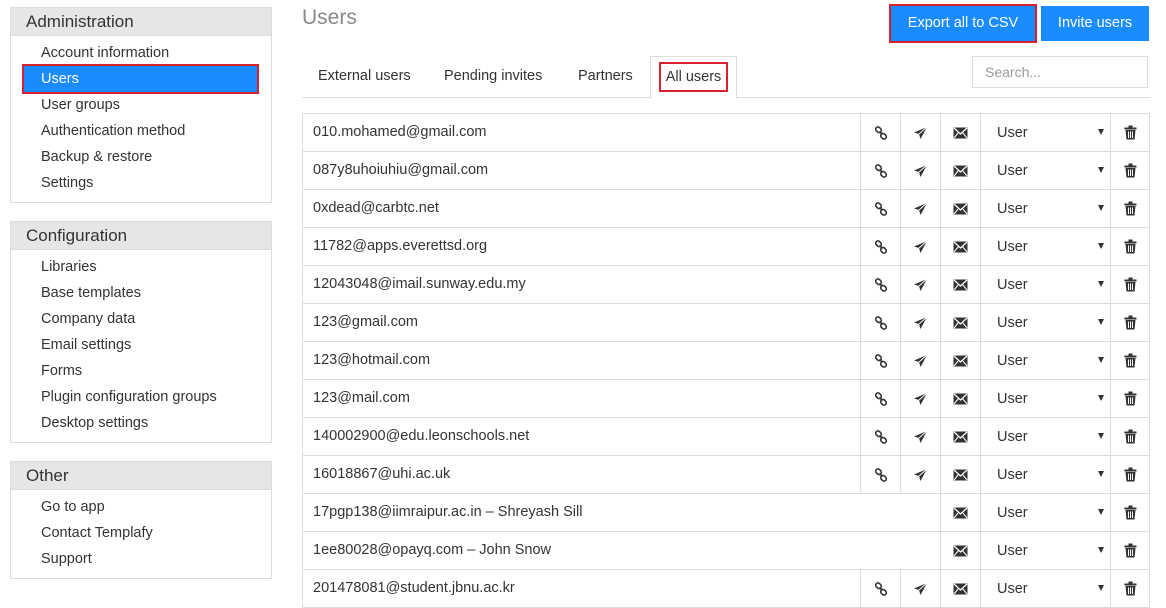  I want to click on tab-pending-invites: Pending invites, so click(493, 76).